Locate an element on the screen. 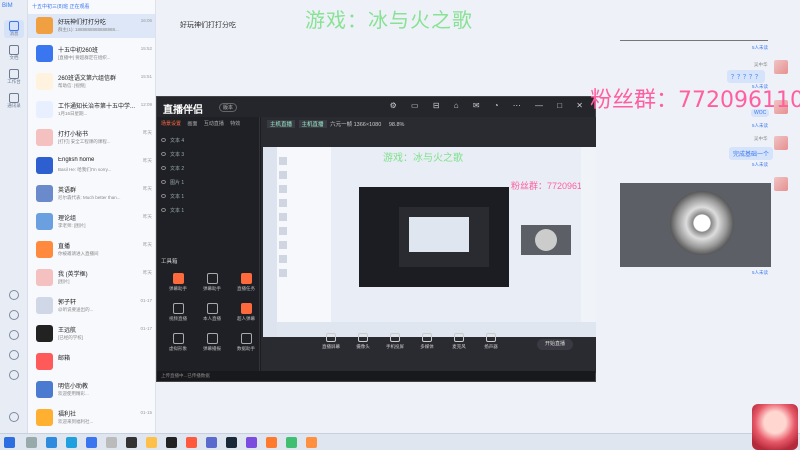 This screenshot has height=450, width=800. cloud-icon is located at coordinates (14, 315).